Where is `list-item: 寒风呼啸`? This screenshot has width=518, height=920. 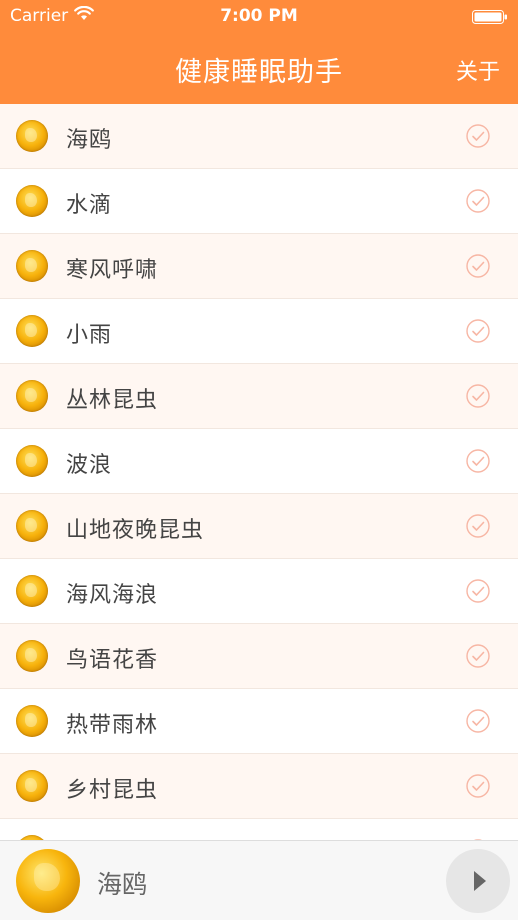 list-item: 寒风呼啸 is located at coordinates (259, 266).